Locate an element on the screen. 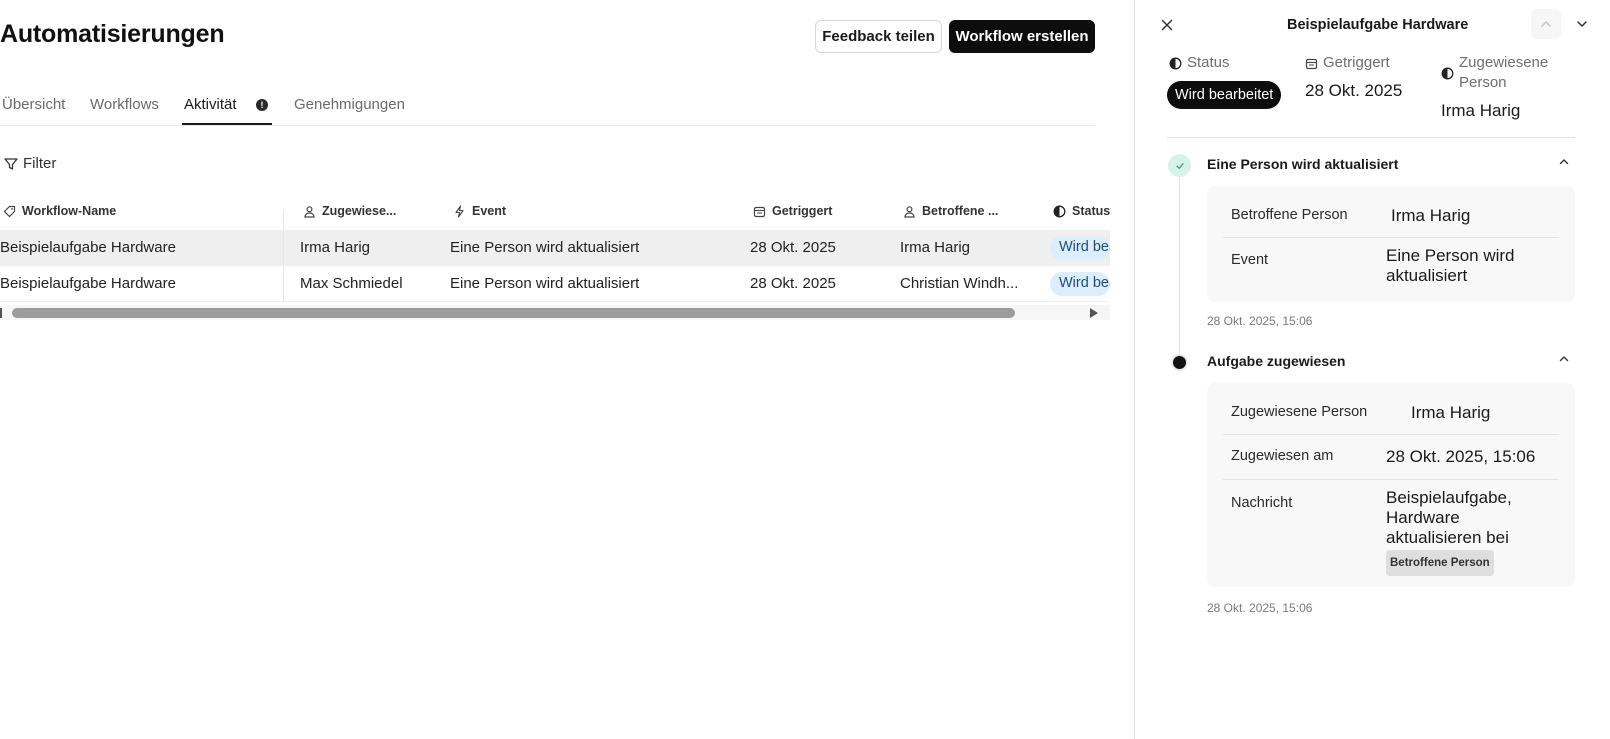  check-icon is located at coordinates (1179, 165).